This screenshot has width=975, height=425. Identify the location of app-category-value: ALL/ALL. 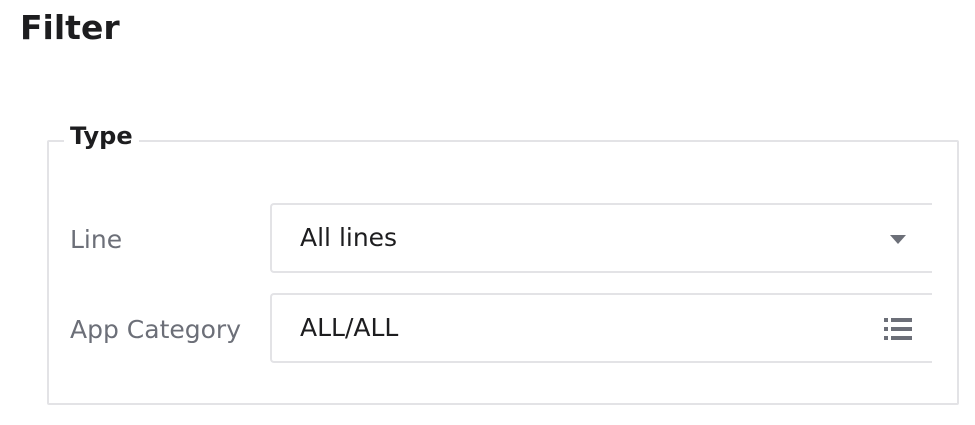
(349, 327).